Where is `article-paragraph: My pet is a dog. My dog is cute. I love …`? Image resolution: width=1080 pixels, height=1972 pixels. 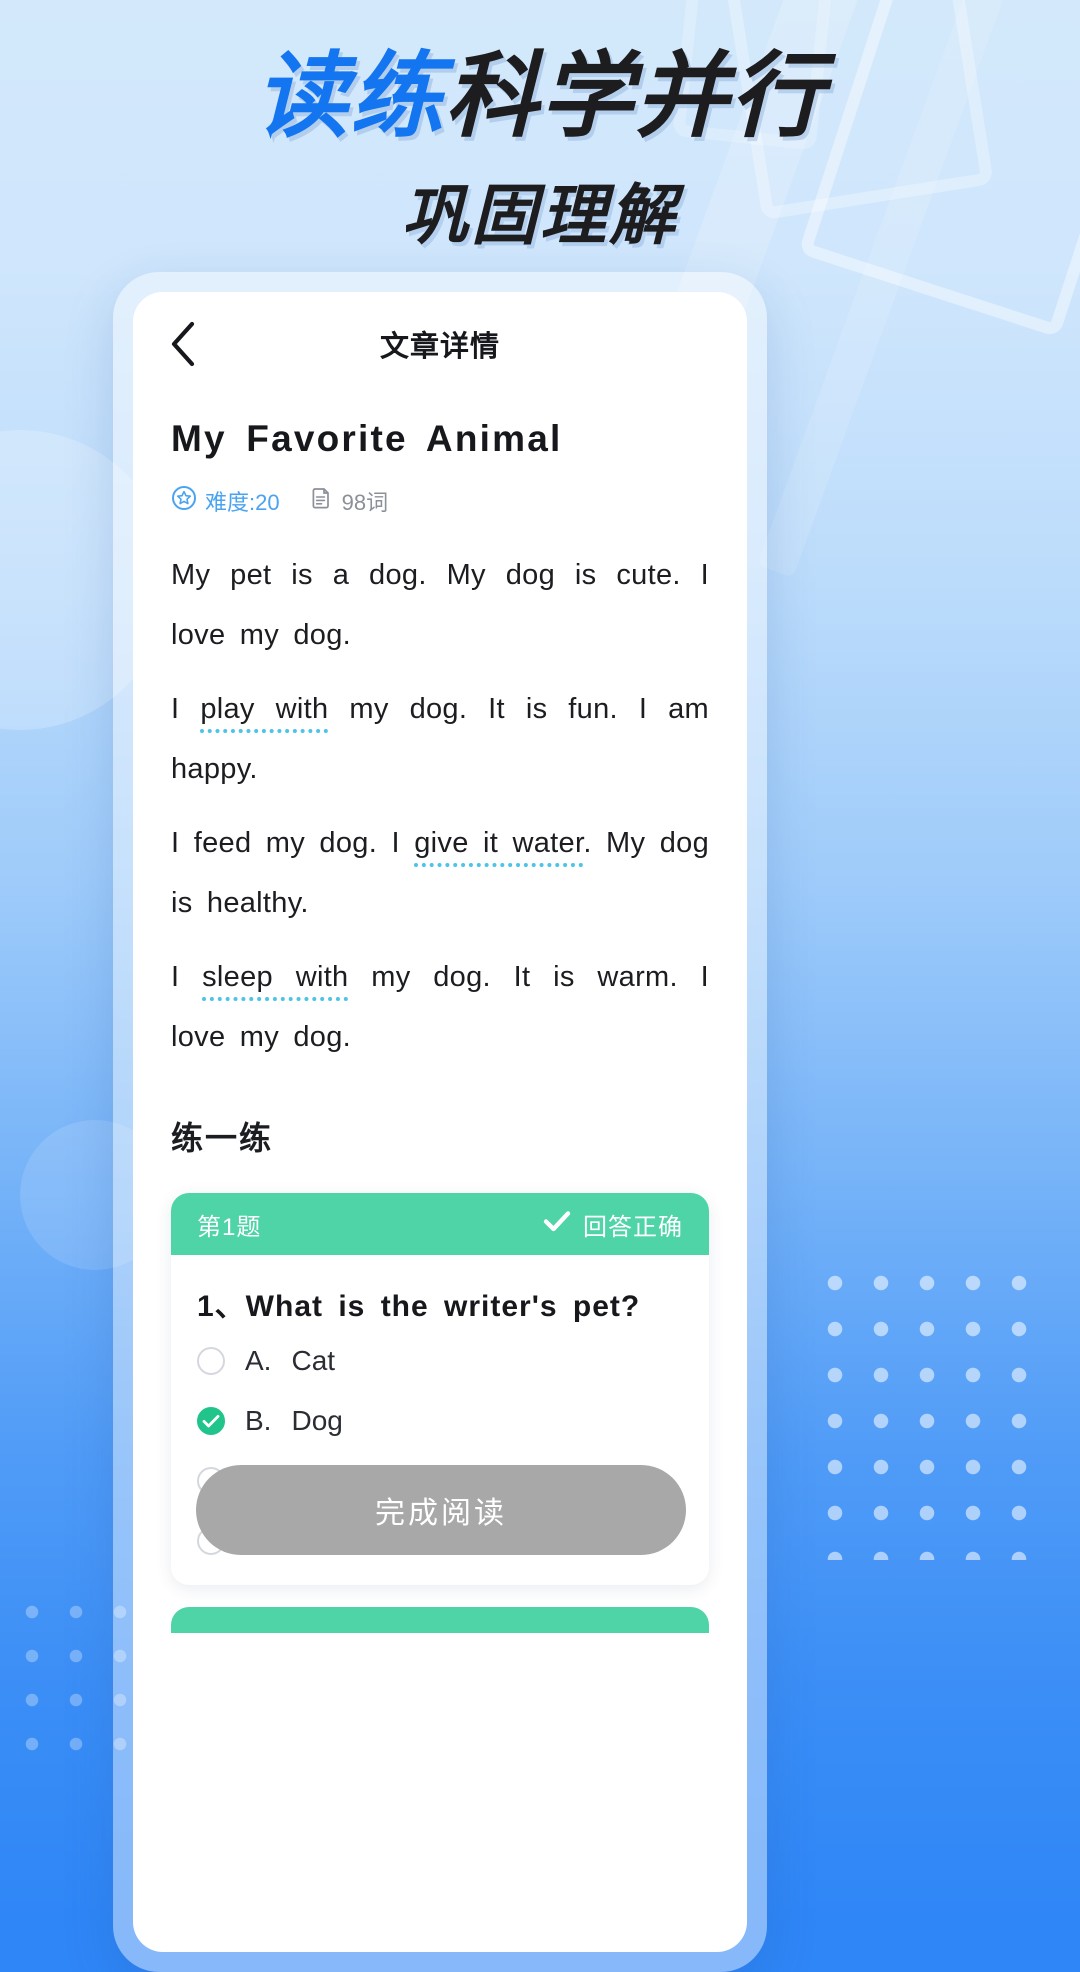 article-paragraph: My pet is a dog. My dog is cute. I love … is located at coordinates (440, 605).